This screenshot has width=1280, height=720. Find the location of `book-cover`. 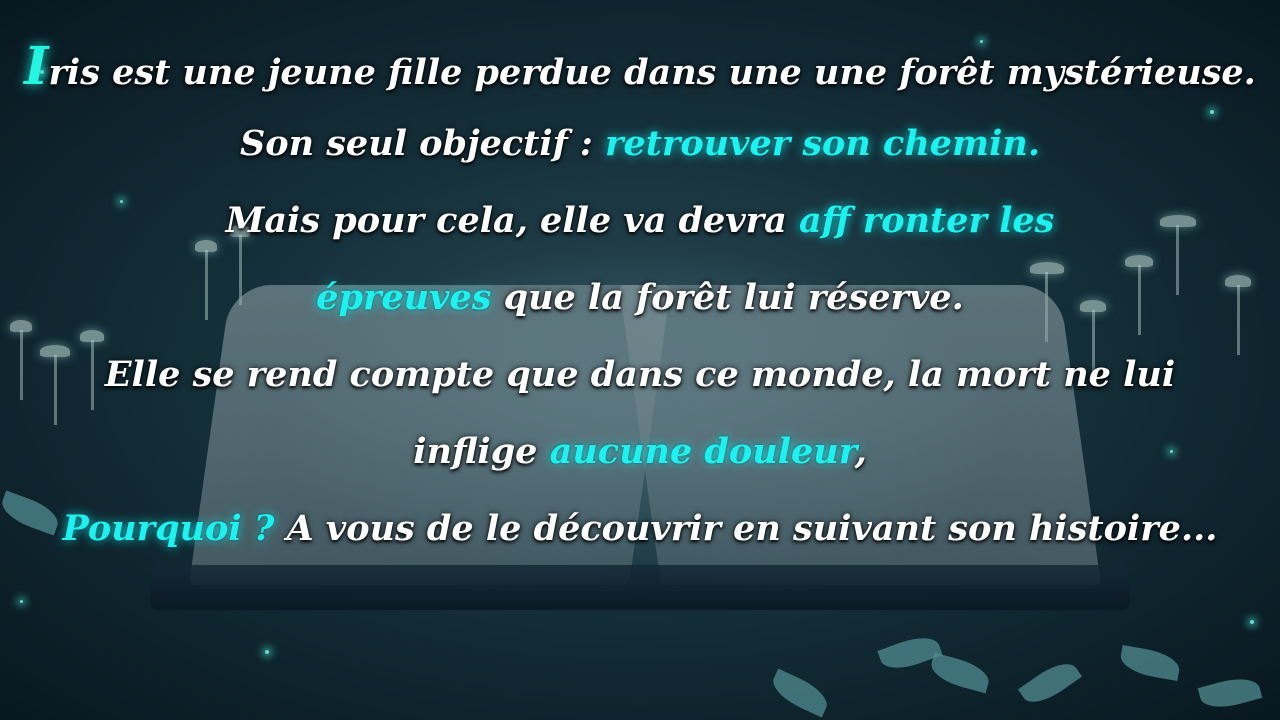

book-cover is located at coordinates (640, 587).